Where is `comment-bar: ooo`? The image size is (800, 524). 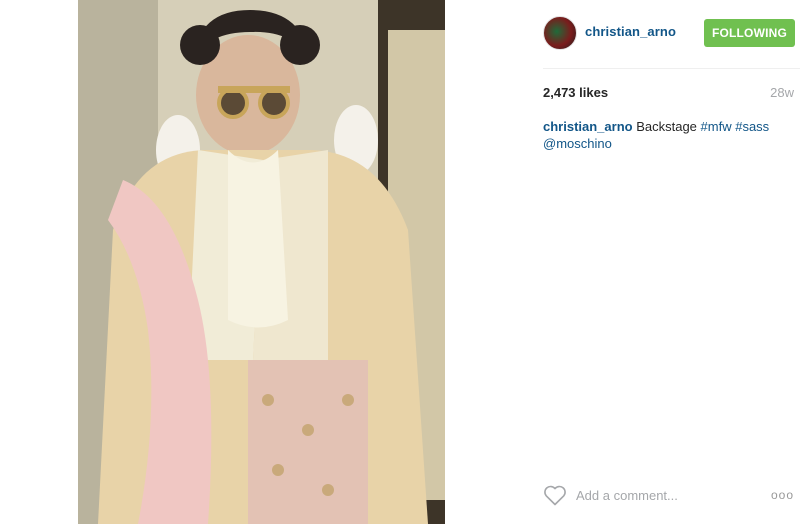
comment-bar: ooo is located at coordinates (671, 495).